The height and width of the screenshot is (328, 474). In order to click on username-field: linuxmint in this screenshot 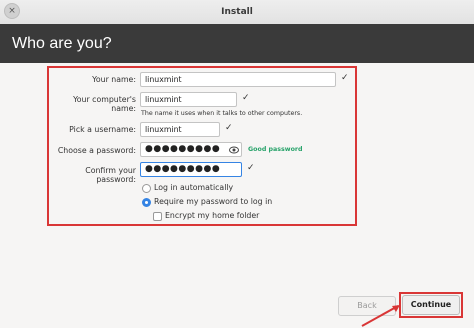, I will do `click(180, 129)`.